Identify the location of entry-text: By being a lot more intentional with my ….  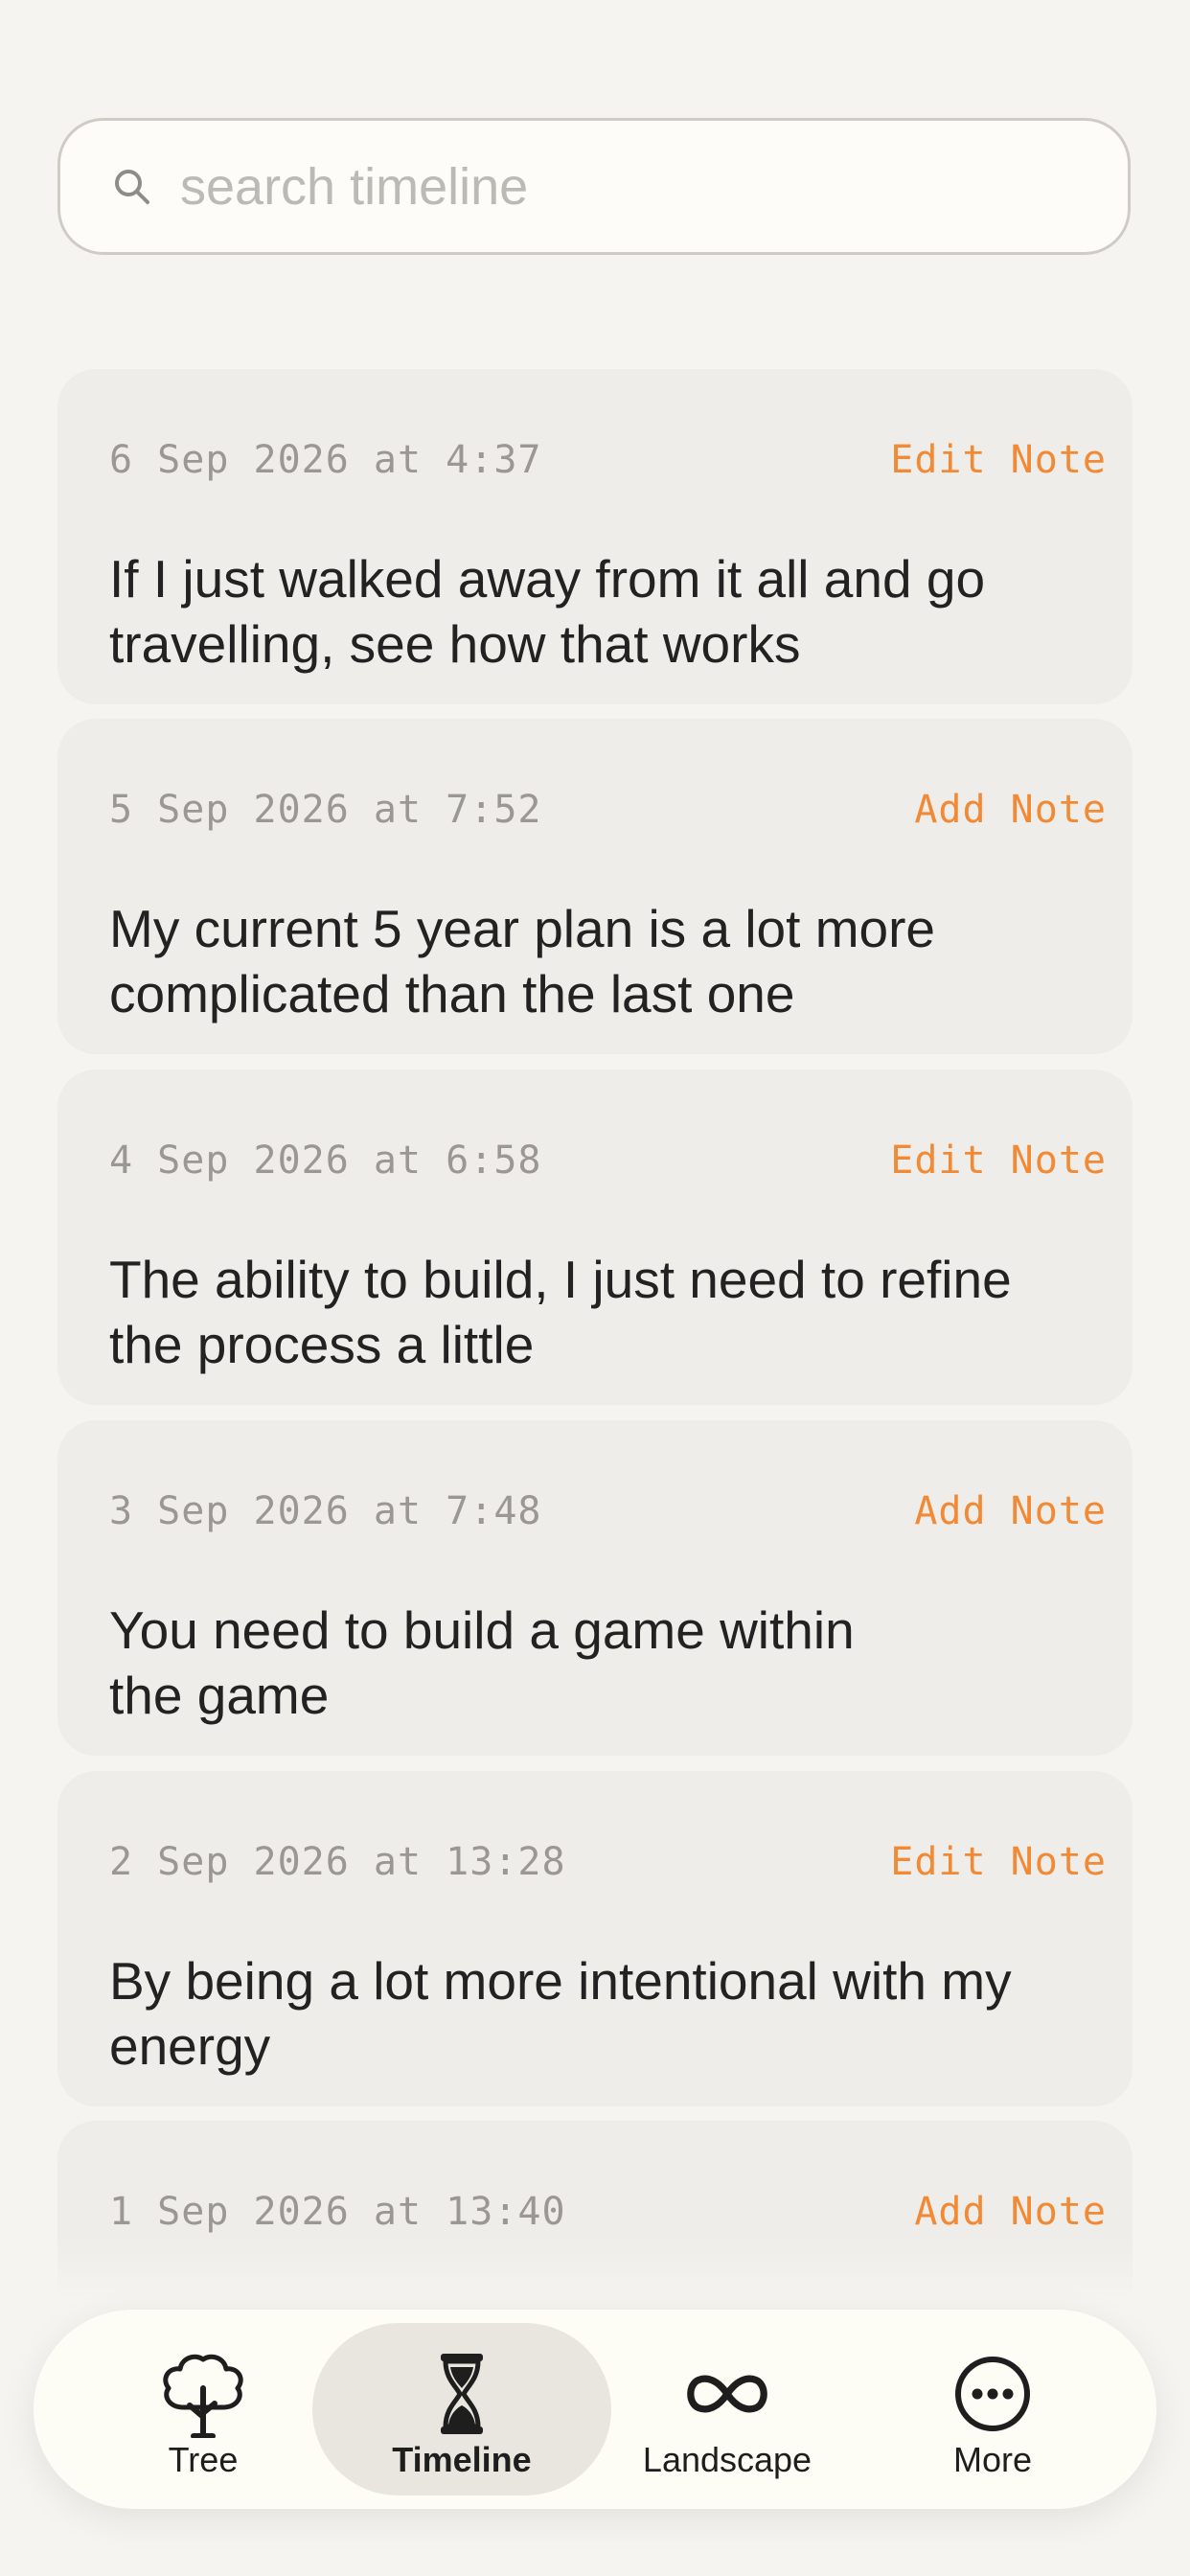
(560, 2013).